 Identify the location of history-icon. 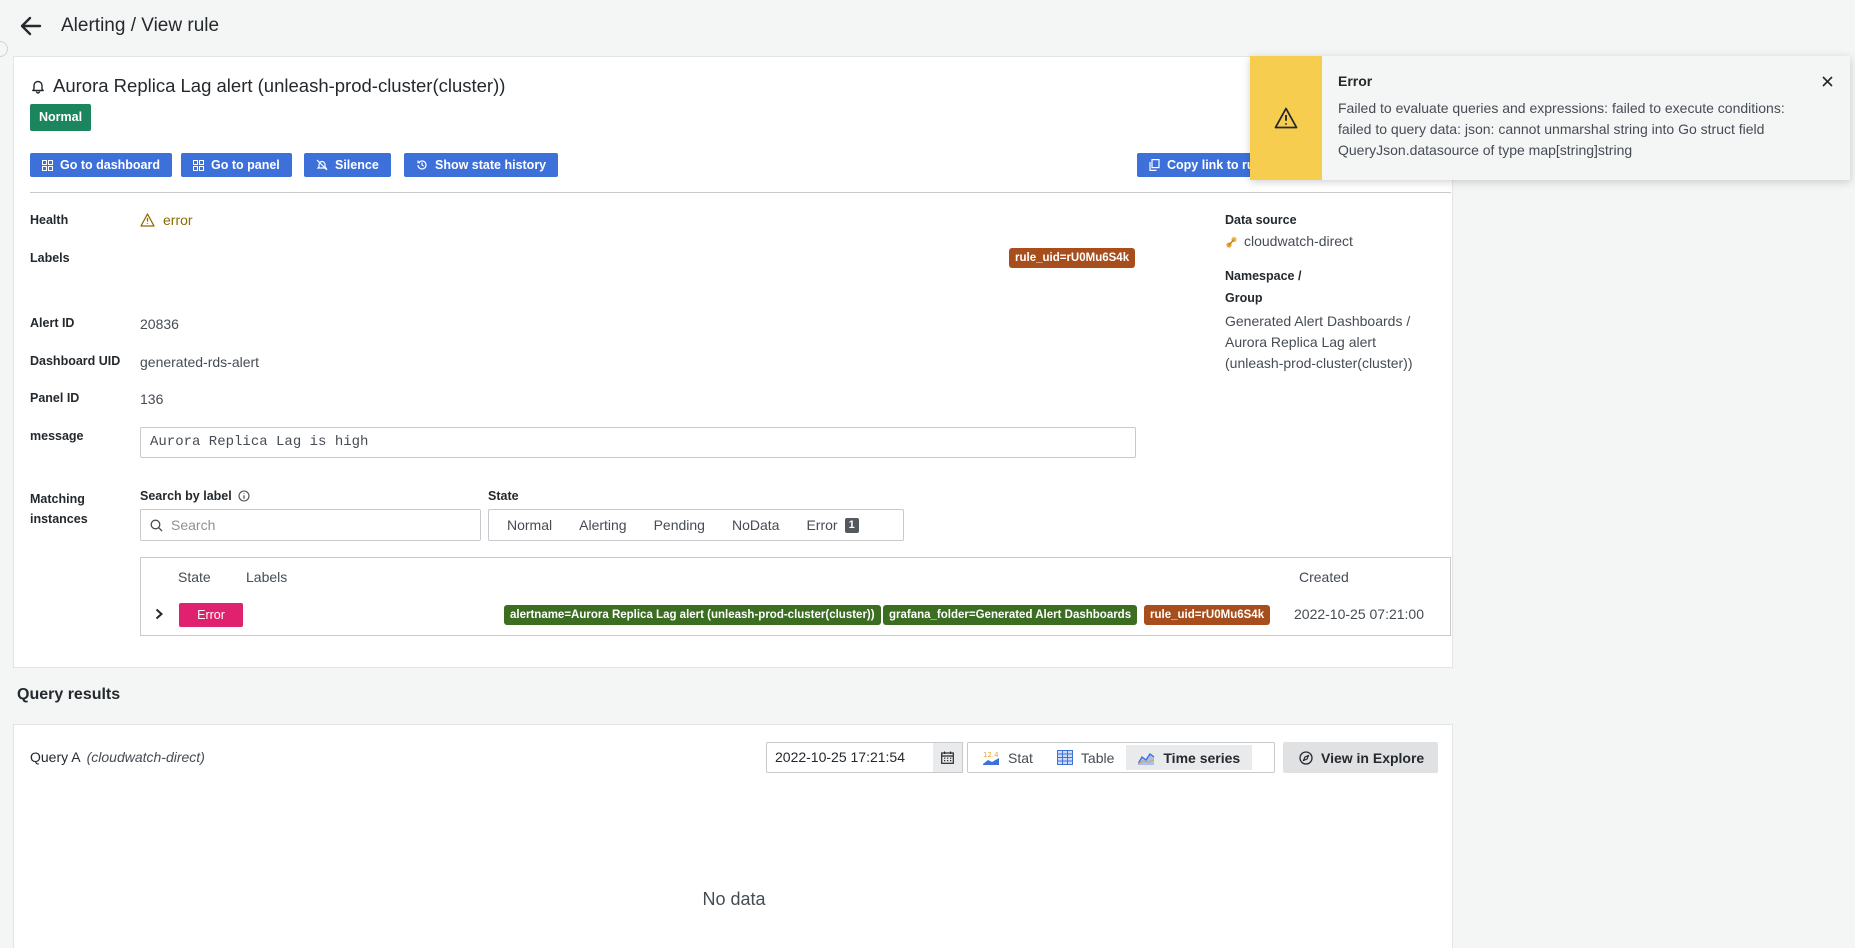
(422, 165).